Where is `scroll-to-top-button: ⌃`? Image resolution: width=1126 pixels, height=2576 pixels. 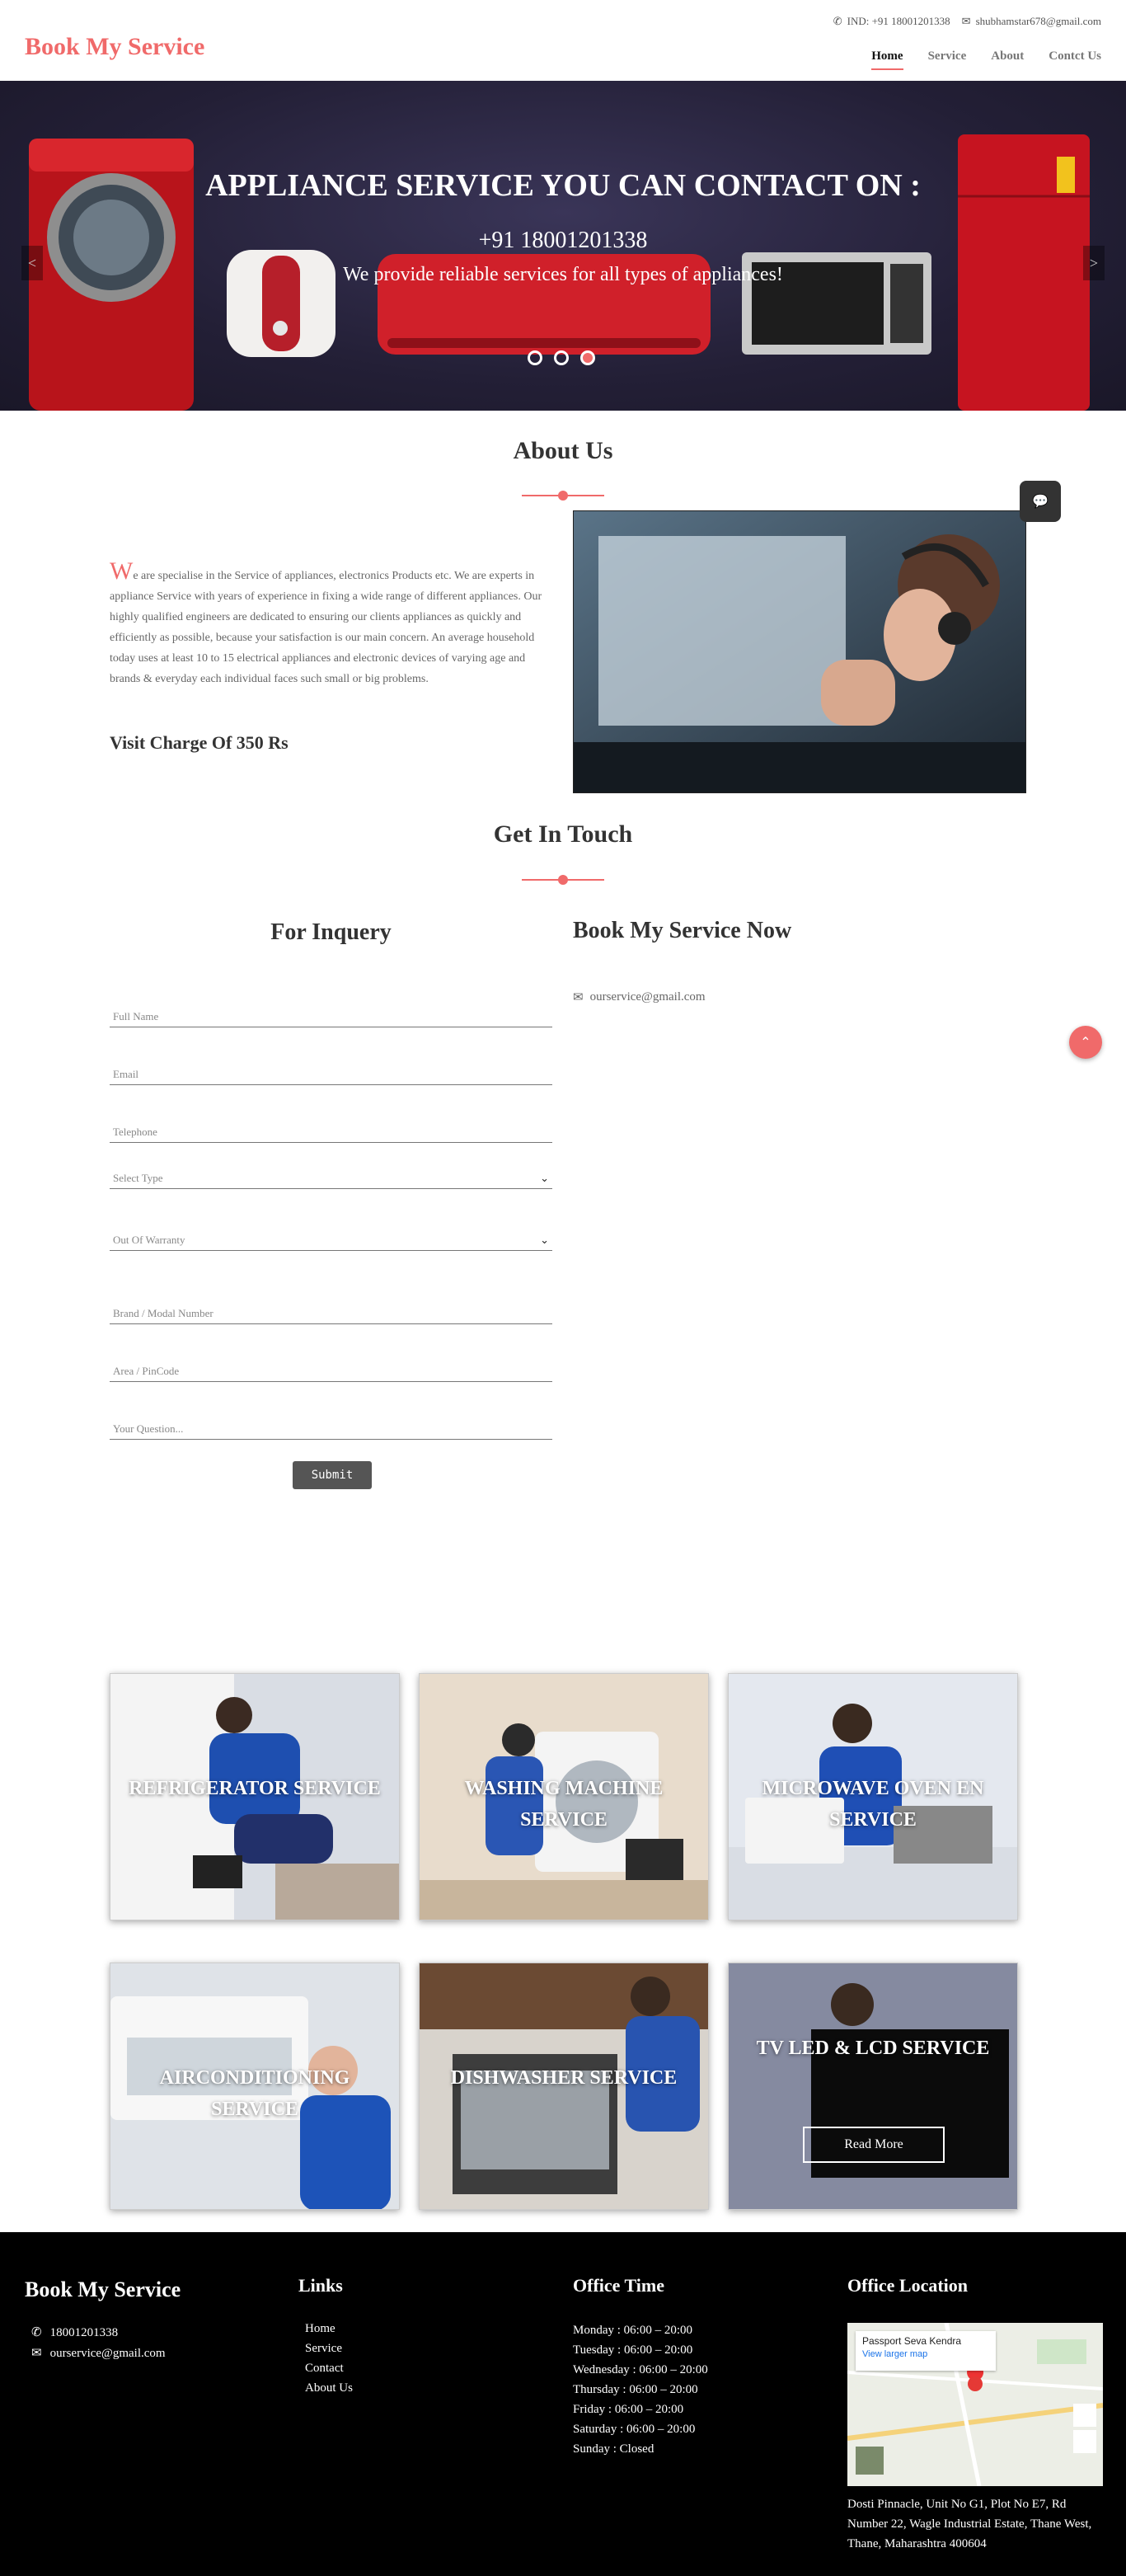 scroll-to-top-button: ⌃ is located at coordinates (1085, 1042).